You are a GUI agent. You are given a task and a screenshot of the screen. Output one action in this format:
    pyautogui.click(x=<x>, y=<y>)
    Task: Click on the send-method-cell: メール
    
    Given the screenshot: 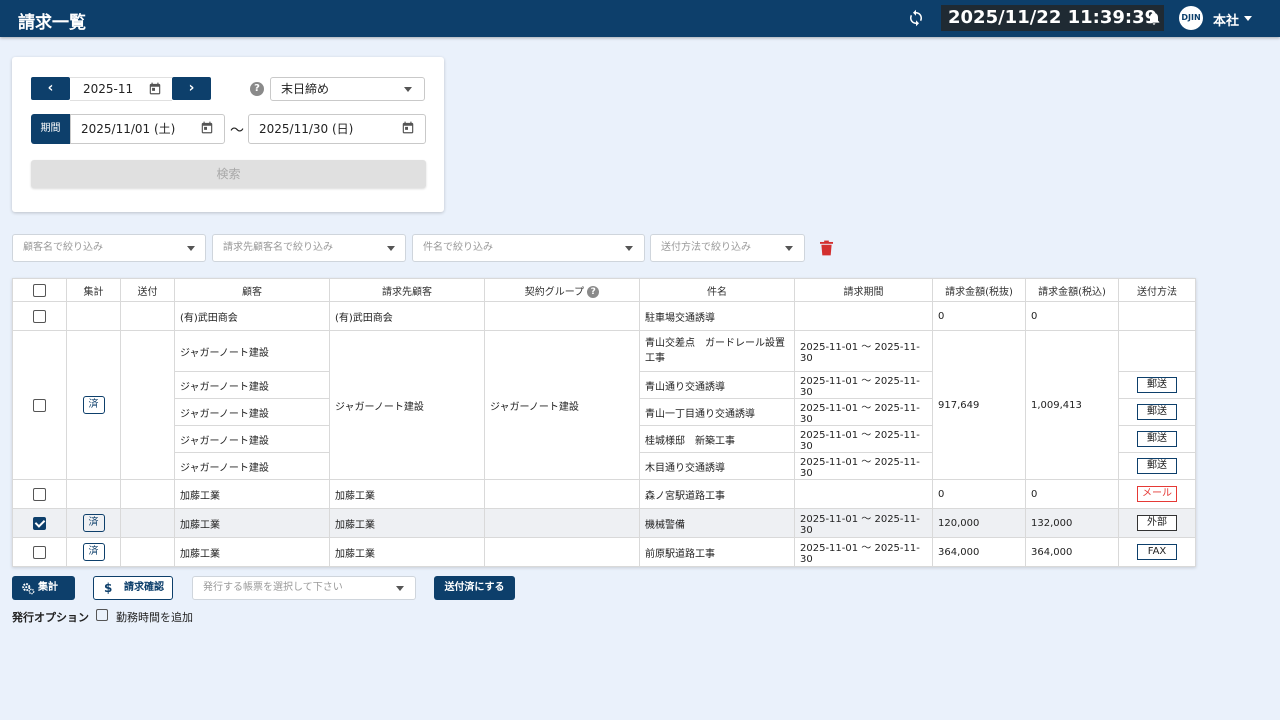 What is the action you would take?
    pyautogui.click(x=1157, y=494)
    